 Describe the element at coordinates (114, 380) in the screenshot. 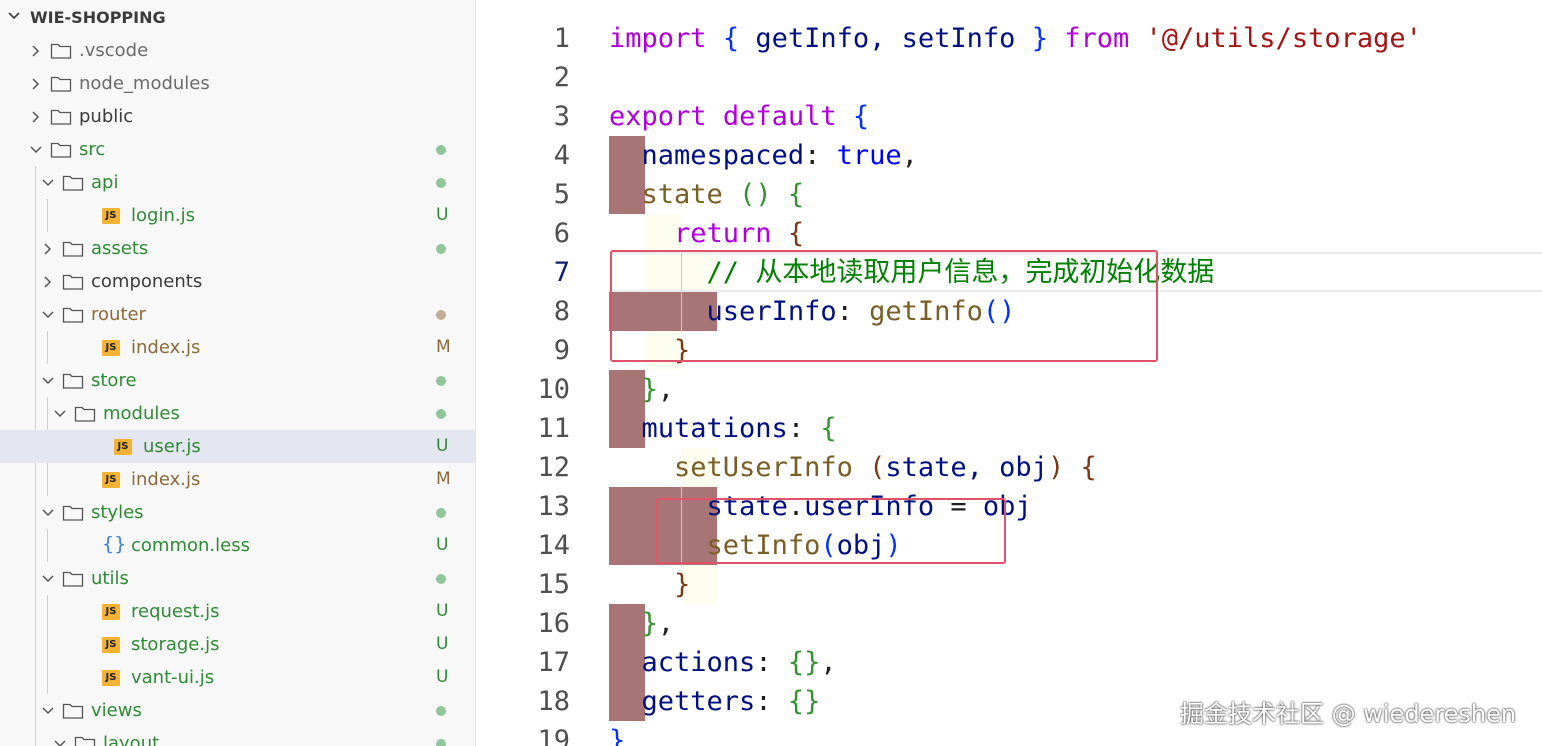

I see `tree-item-label: store` at that location.